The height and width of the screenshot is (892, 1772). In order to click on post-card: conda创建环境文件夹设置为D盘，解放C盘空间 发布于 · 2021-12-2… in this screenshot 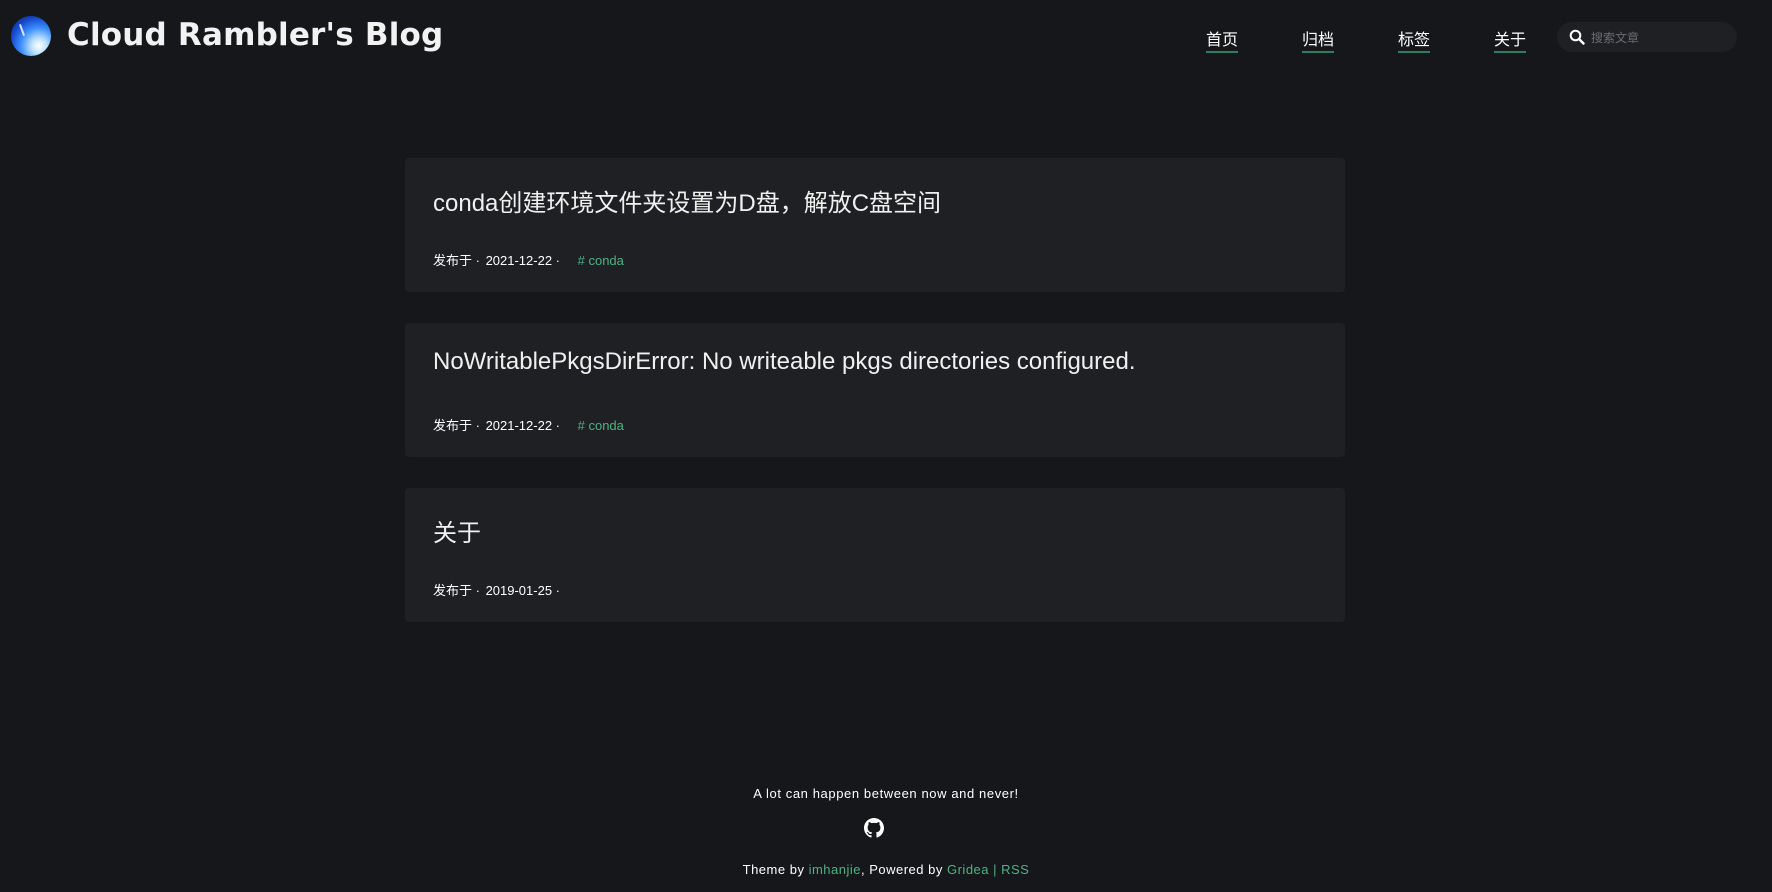, I will do `click(875, 225)`.